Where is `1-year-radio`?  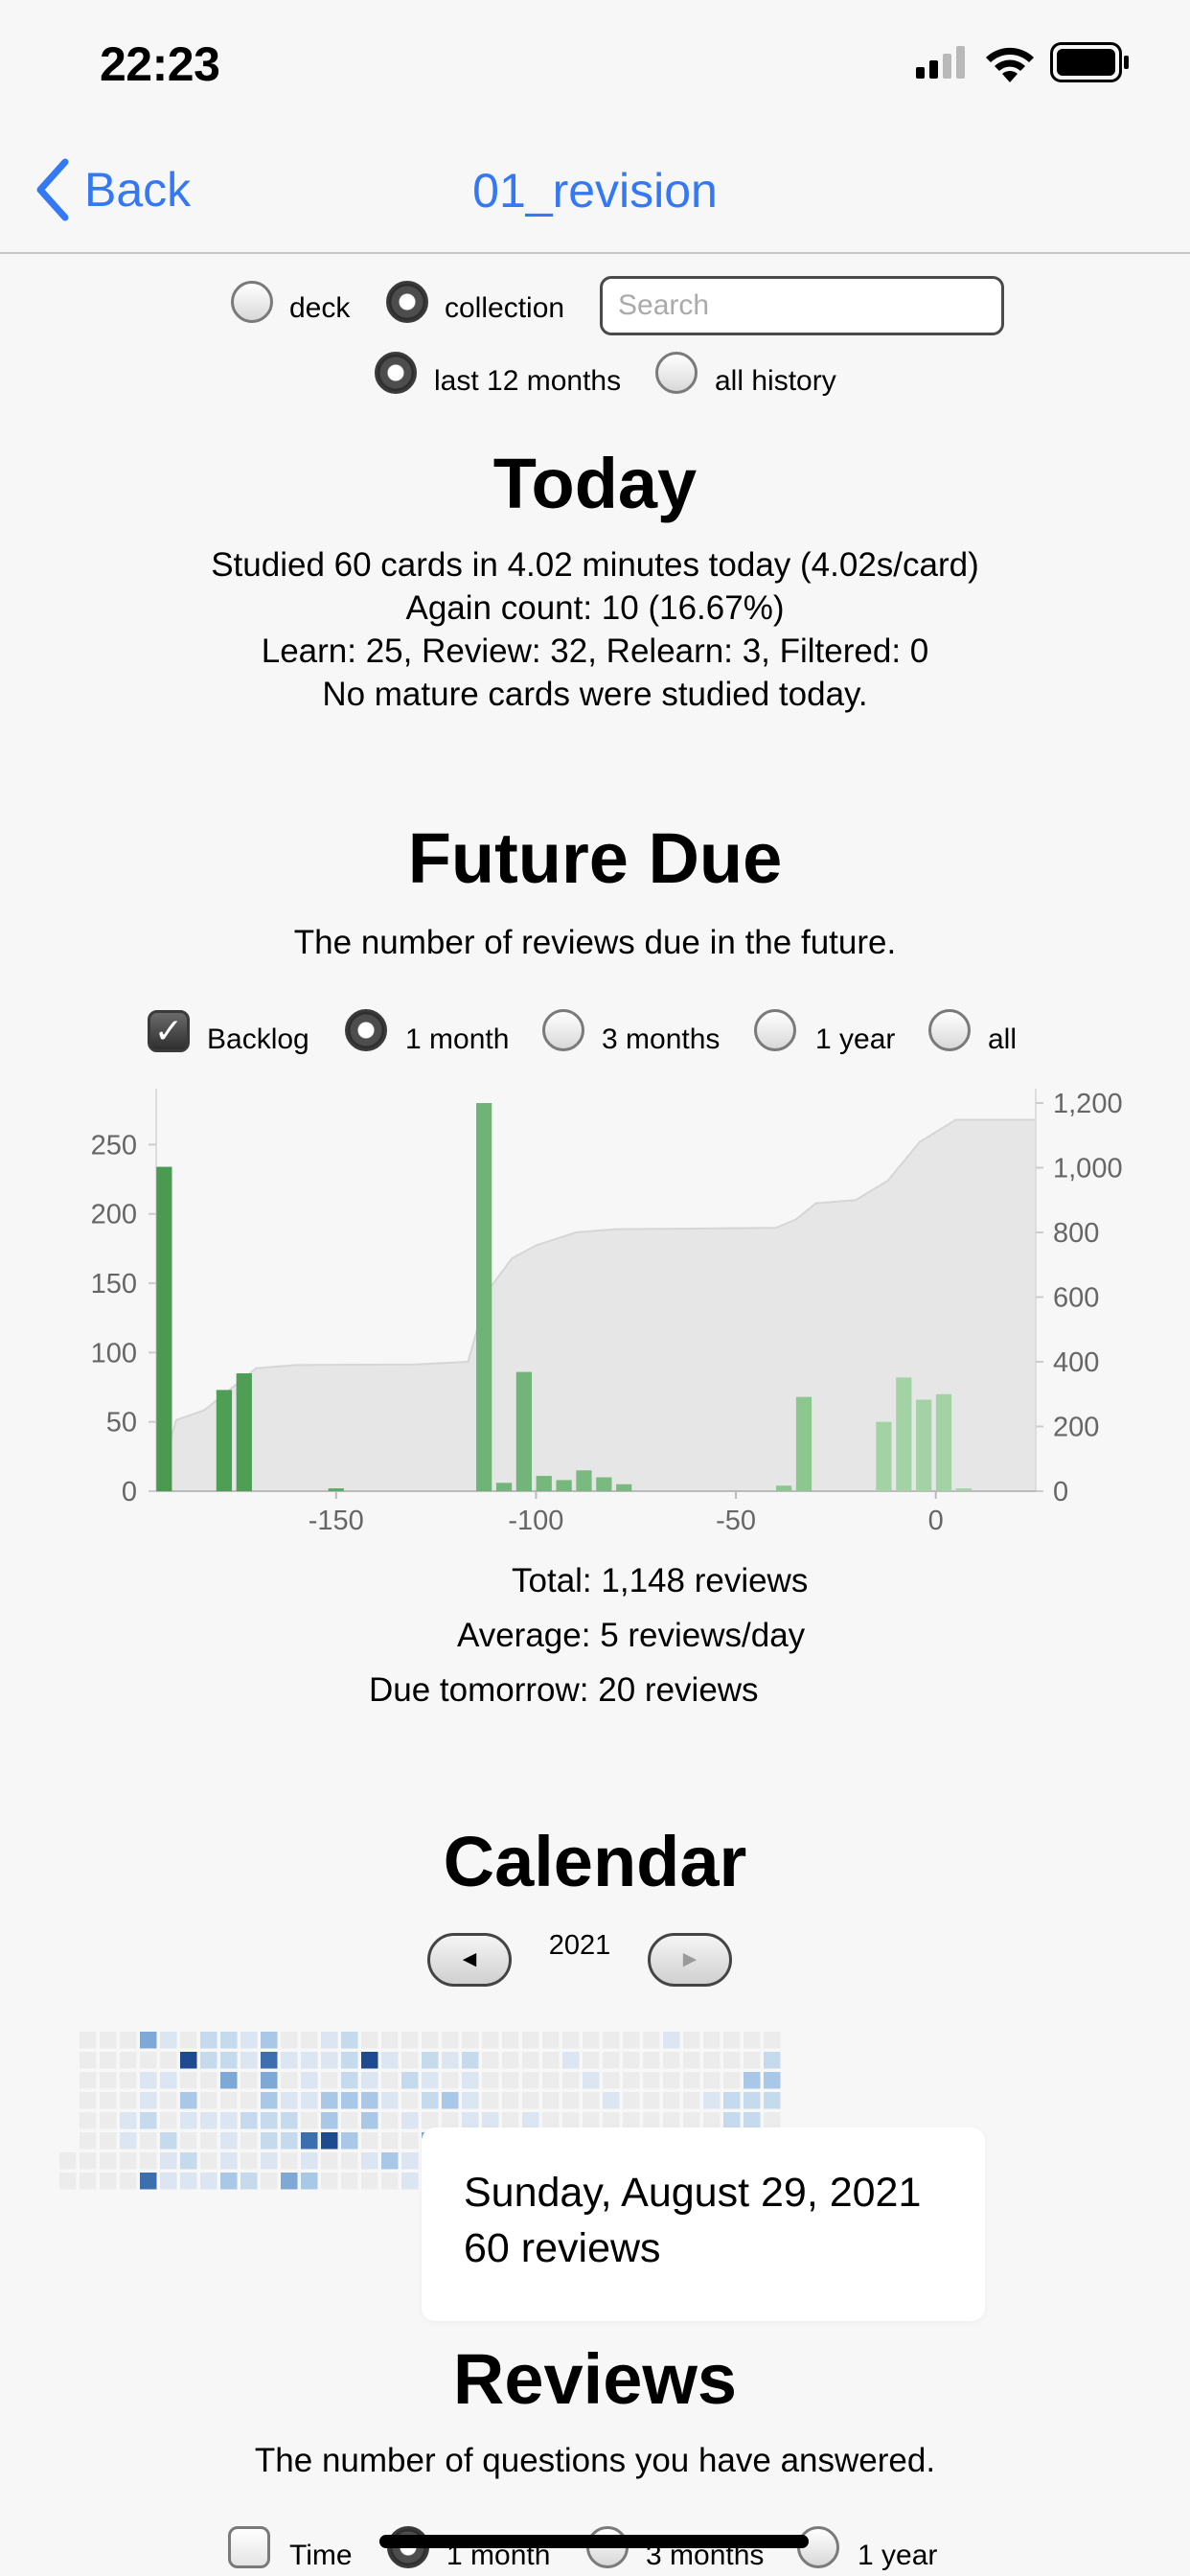 1-year-radio is located at coordinates (775, 1030).